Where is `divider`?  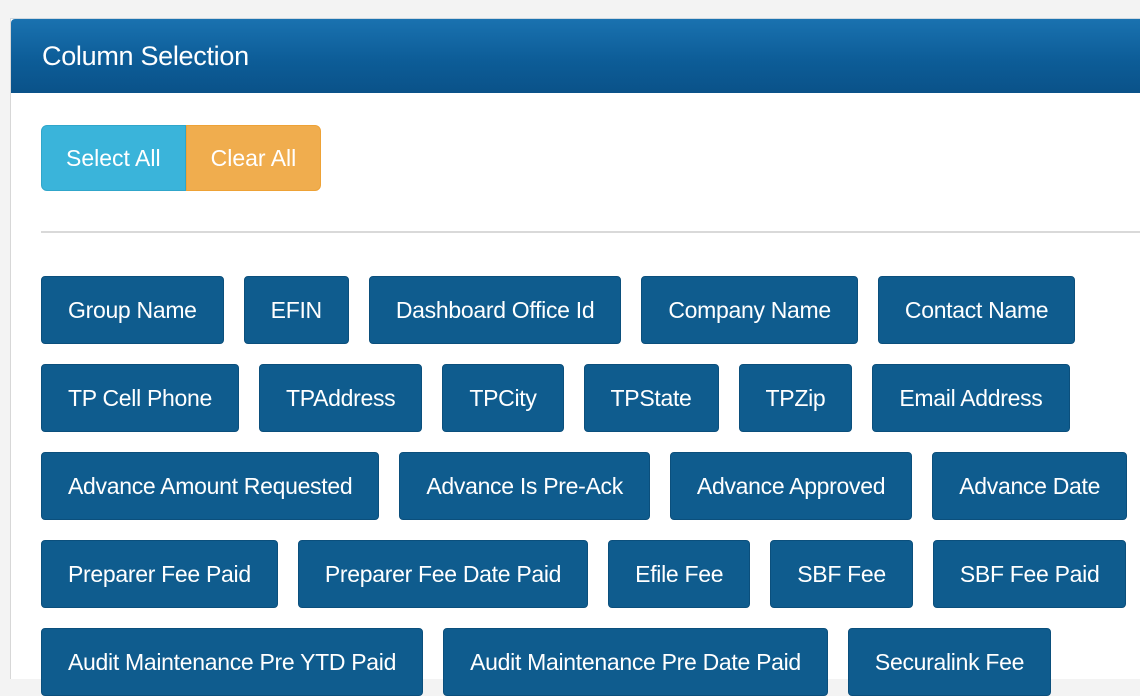 divider is located at coordinates (590, 232).